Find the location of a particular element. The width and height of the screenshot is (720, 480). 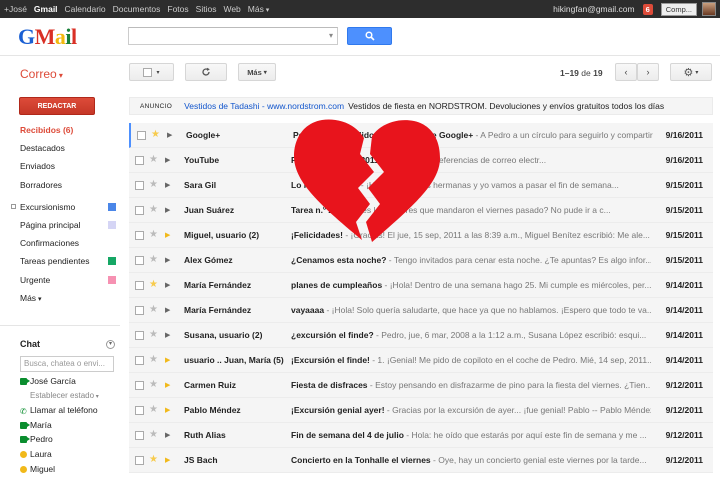

sidebar-label-confirmations: Confirmaciones is located at coordinates (60, 243).